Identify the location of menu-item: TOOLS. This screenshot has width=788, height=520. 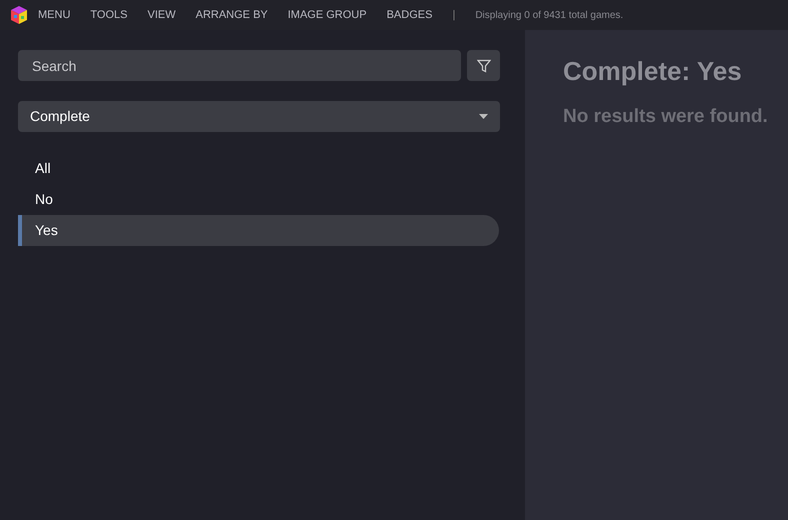
(109, 15).